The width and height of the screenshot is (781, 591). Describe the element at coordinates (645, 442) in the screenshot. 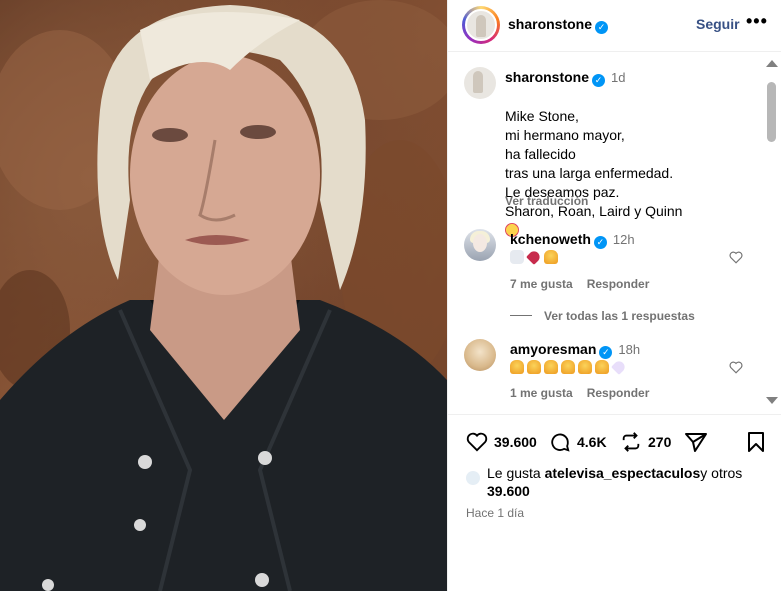

I see `repost-button: 270` at that location.